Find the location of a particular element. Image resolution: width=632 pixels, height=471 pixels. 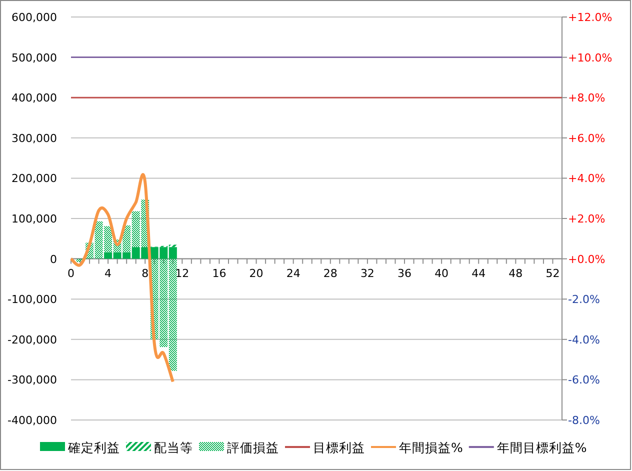

axis-label: -4.0% is located at coordinates (584, 339).